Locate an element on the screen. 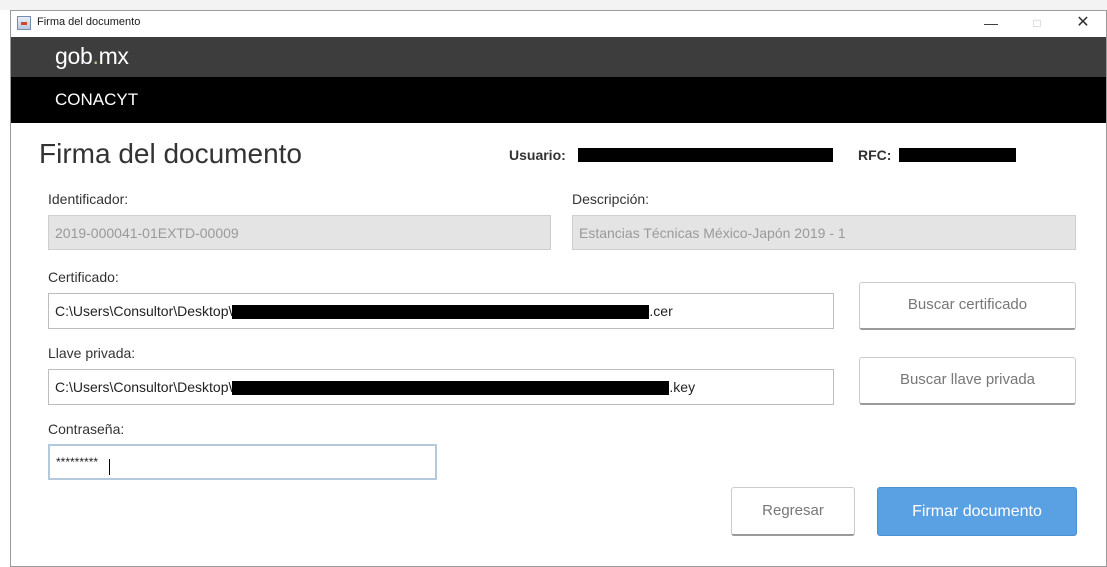 The width and height of the screenshot is (1107, 567). minimize-button: — is located at coordinates (991, 24).